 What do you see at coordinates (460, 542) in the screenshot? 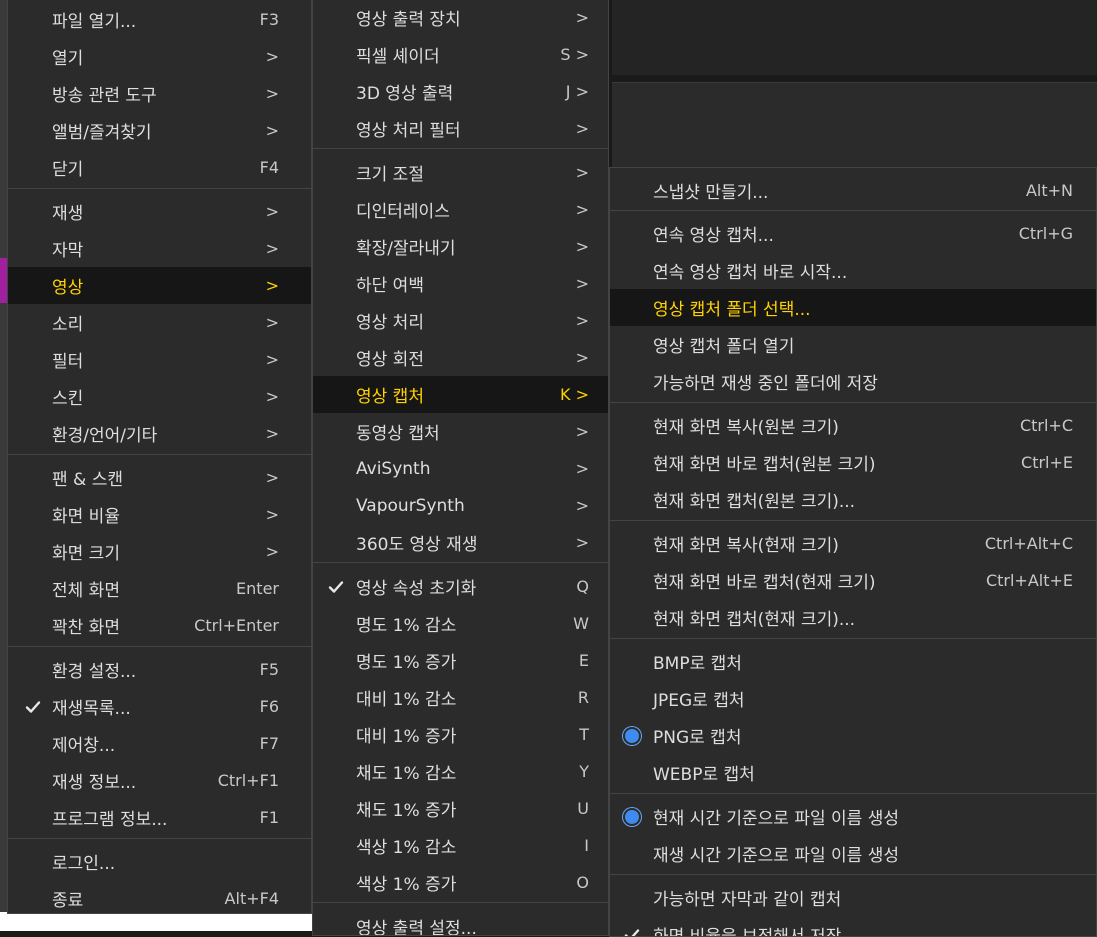
I see `menu-item-360-video: 360도 영상 재생>` at bounding box center [460, 542].